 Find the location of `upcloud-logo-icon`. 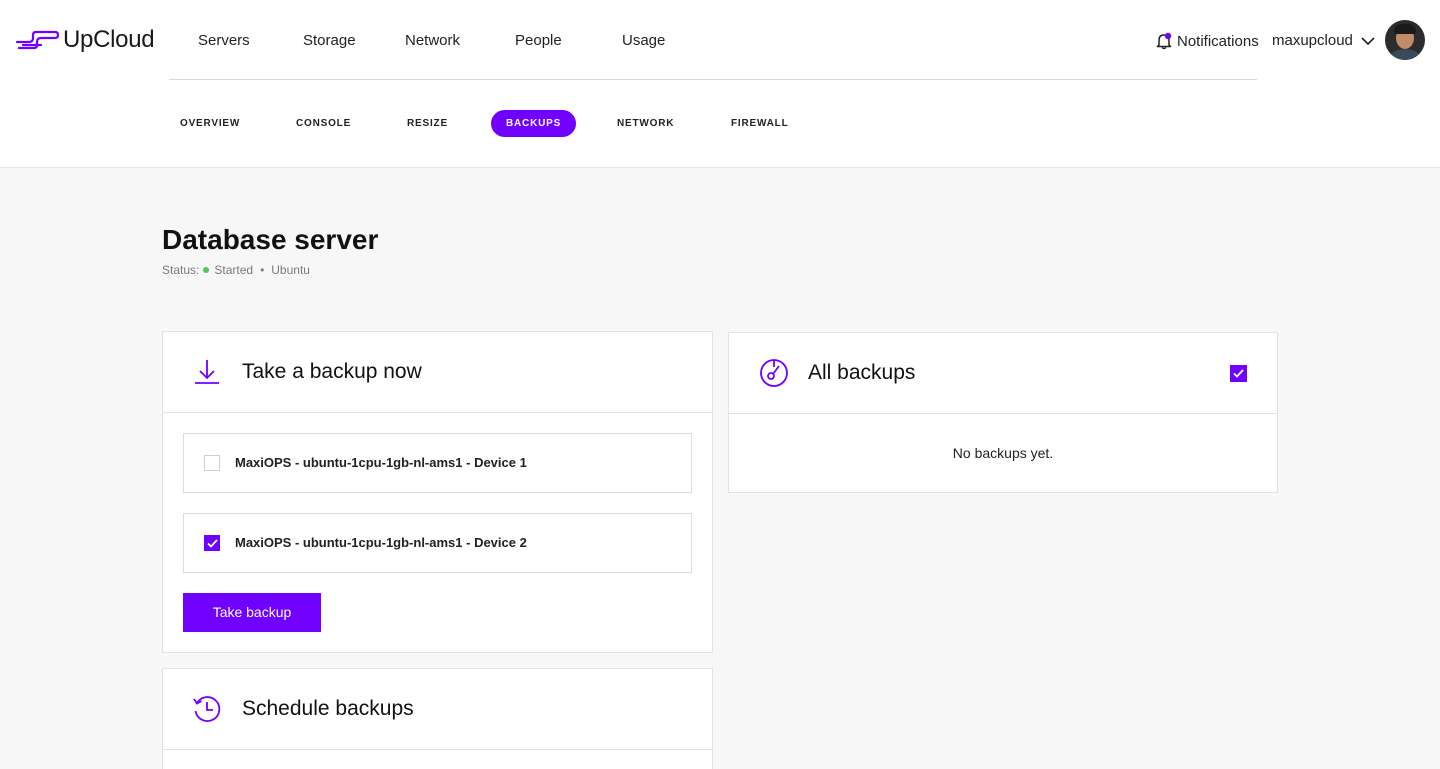

upcloud-logo-icon is located at coordinates (37, 40).